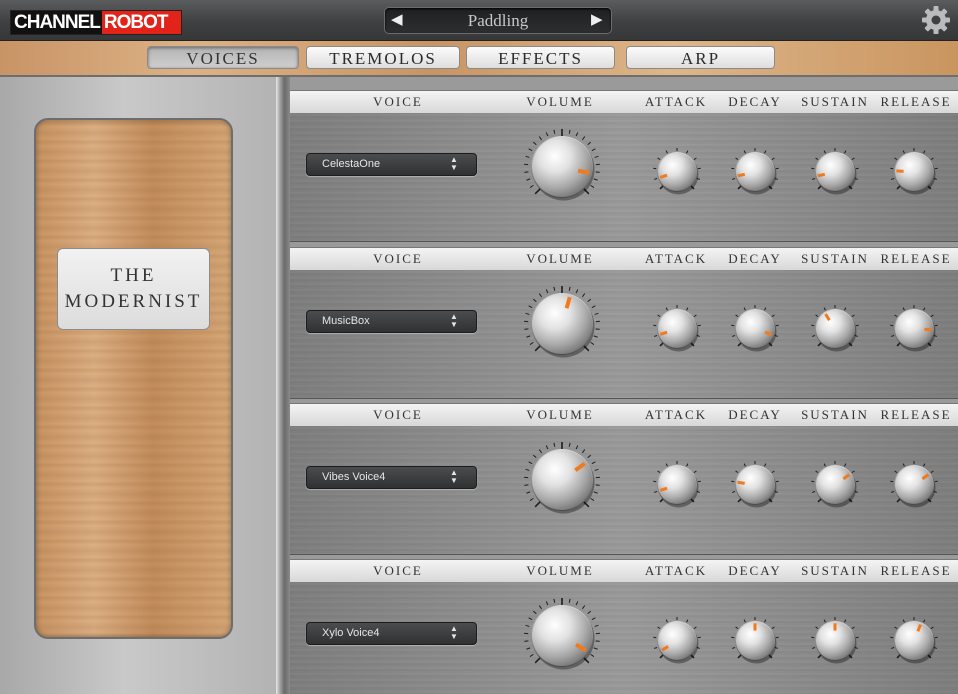 The width and height of the screenshot is (958, 694). What do you see at coordinates (936, 20) in the screenshot?
I see `gear-icon` at bounding box center [936, 20].